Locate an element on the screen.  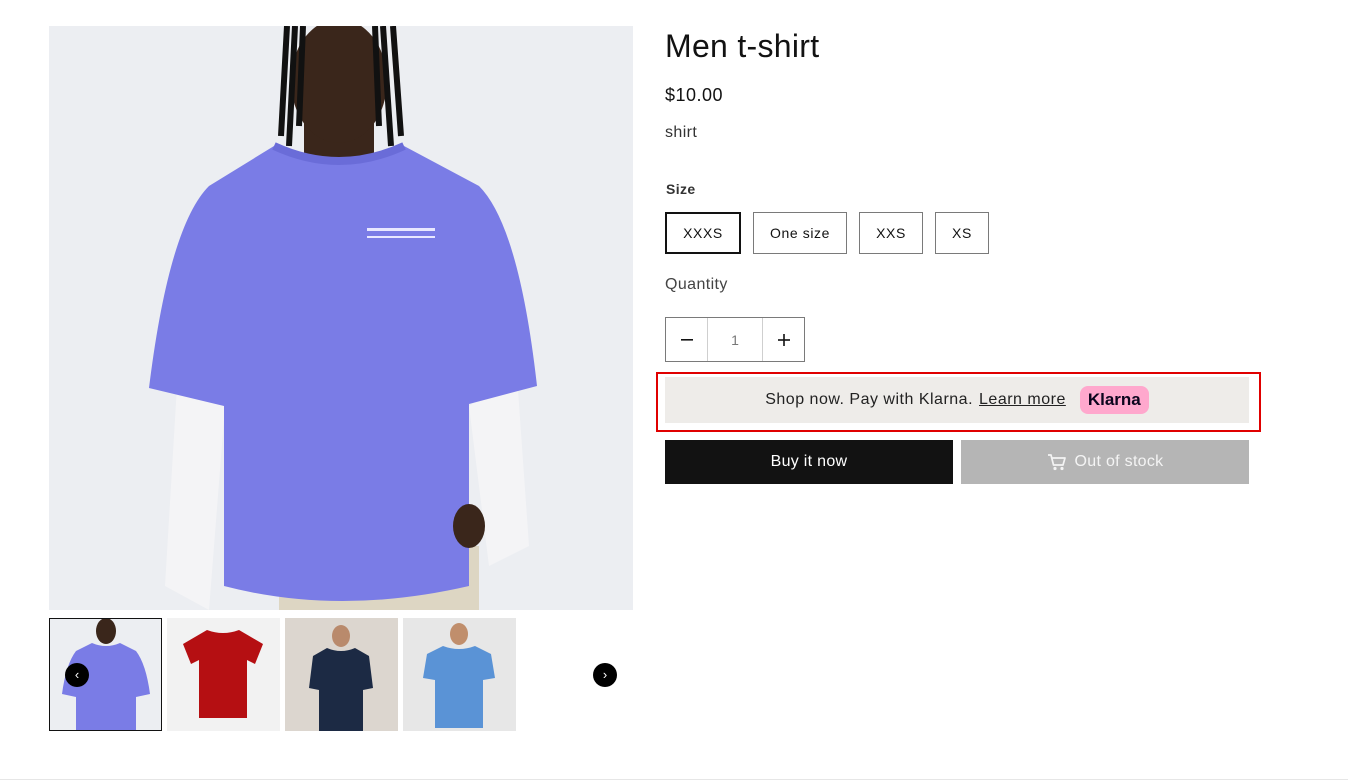
product-title: Men t-shirt is located at coordinates (742, 46).